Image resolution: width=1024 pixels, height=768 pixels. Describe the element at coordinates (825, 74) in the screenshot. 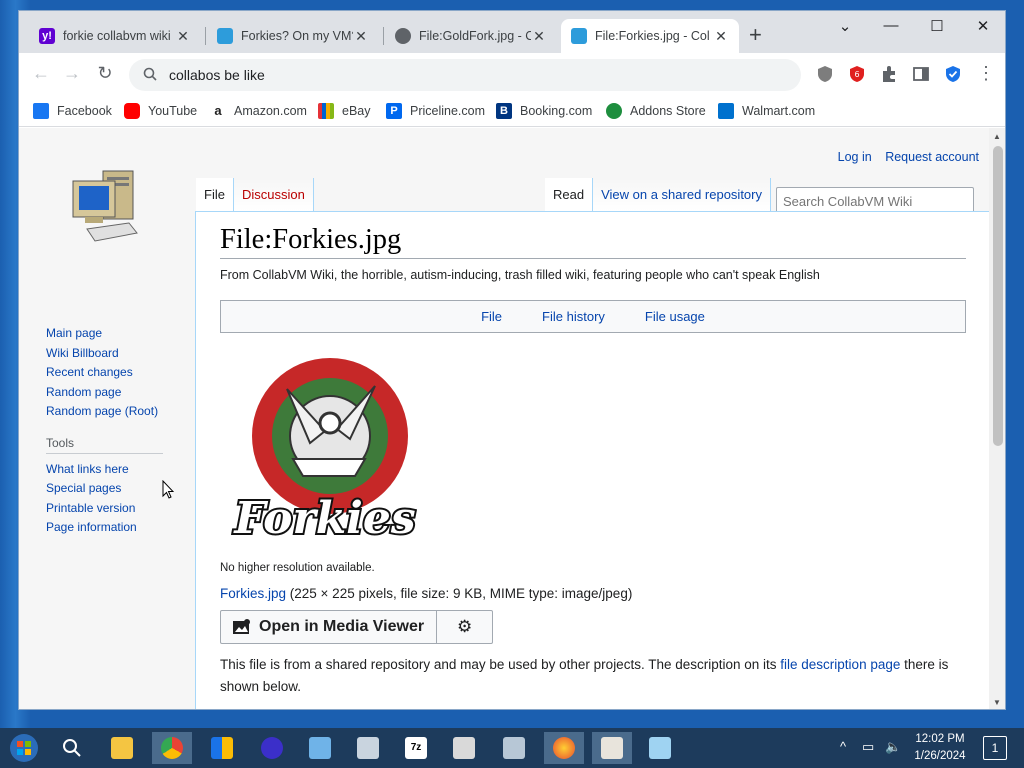

I see `shield-extension-icon` at that location.